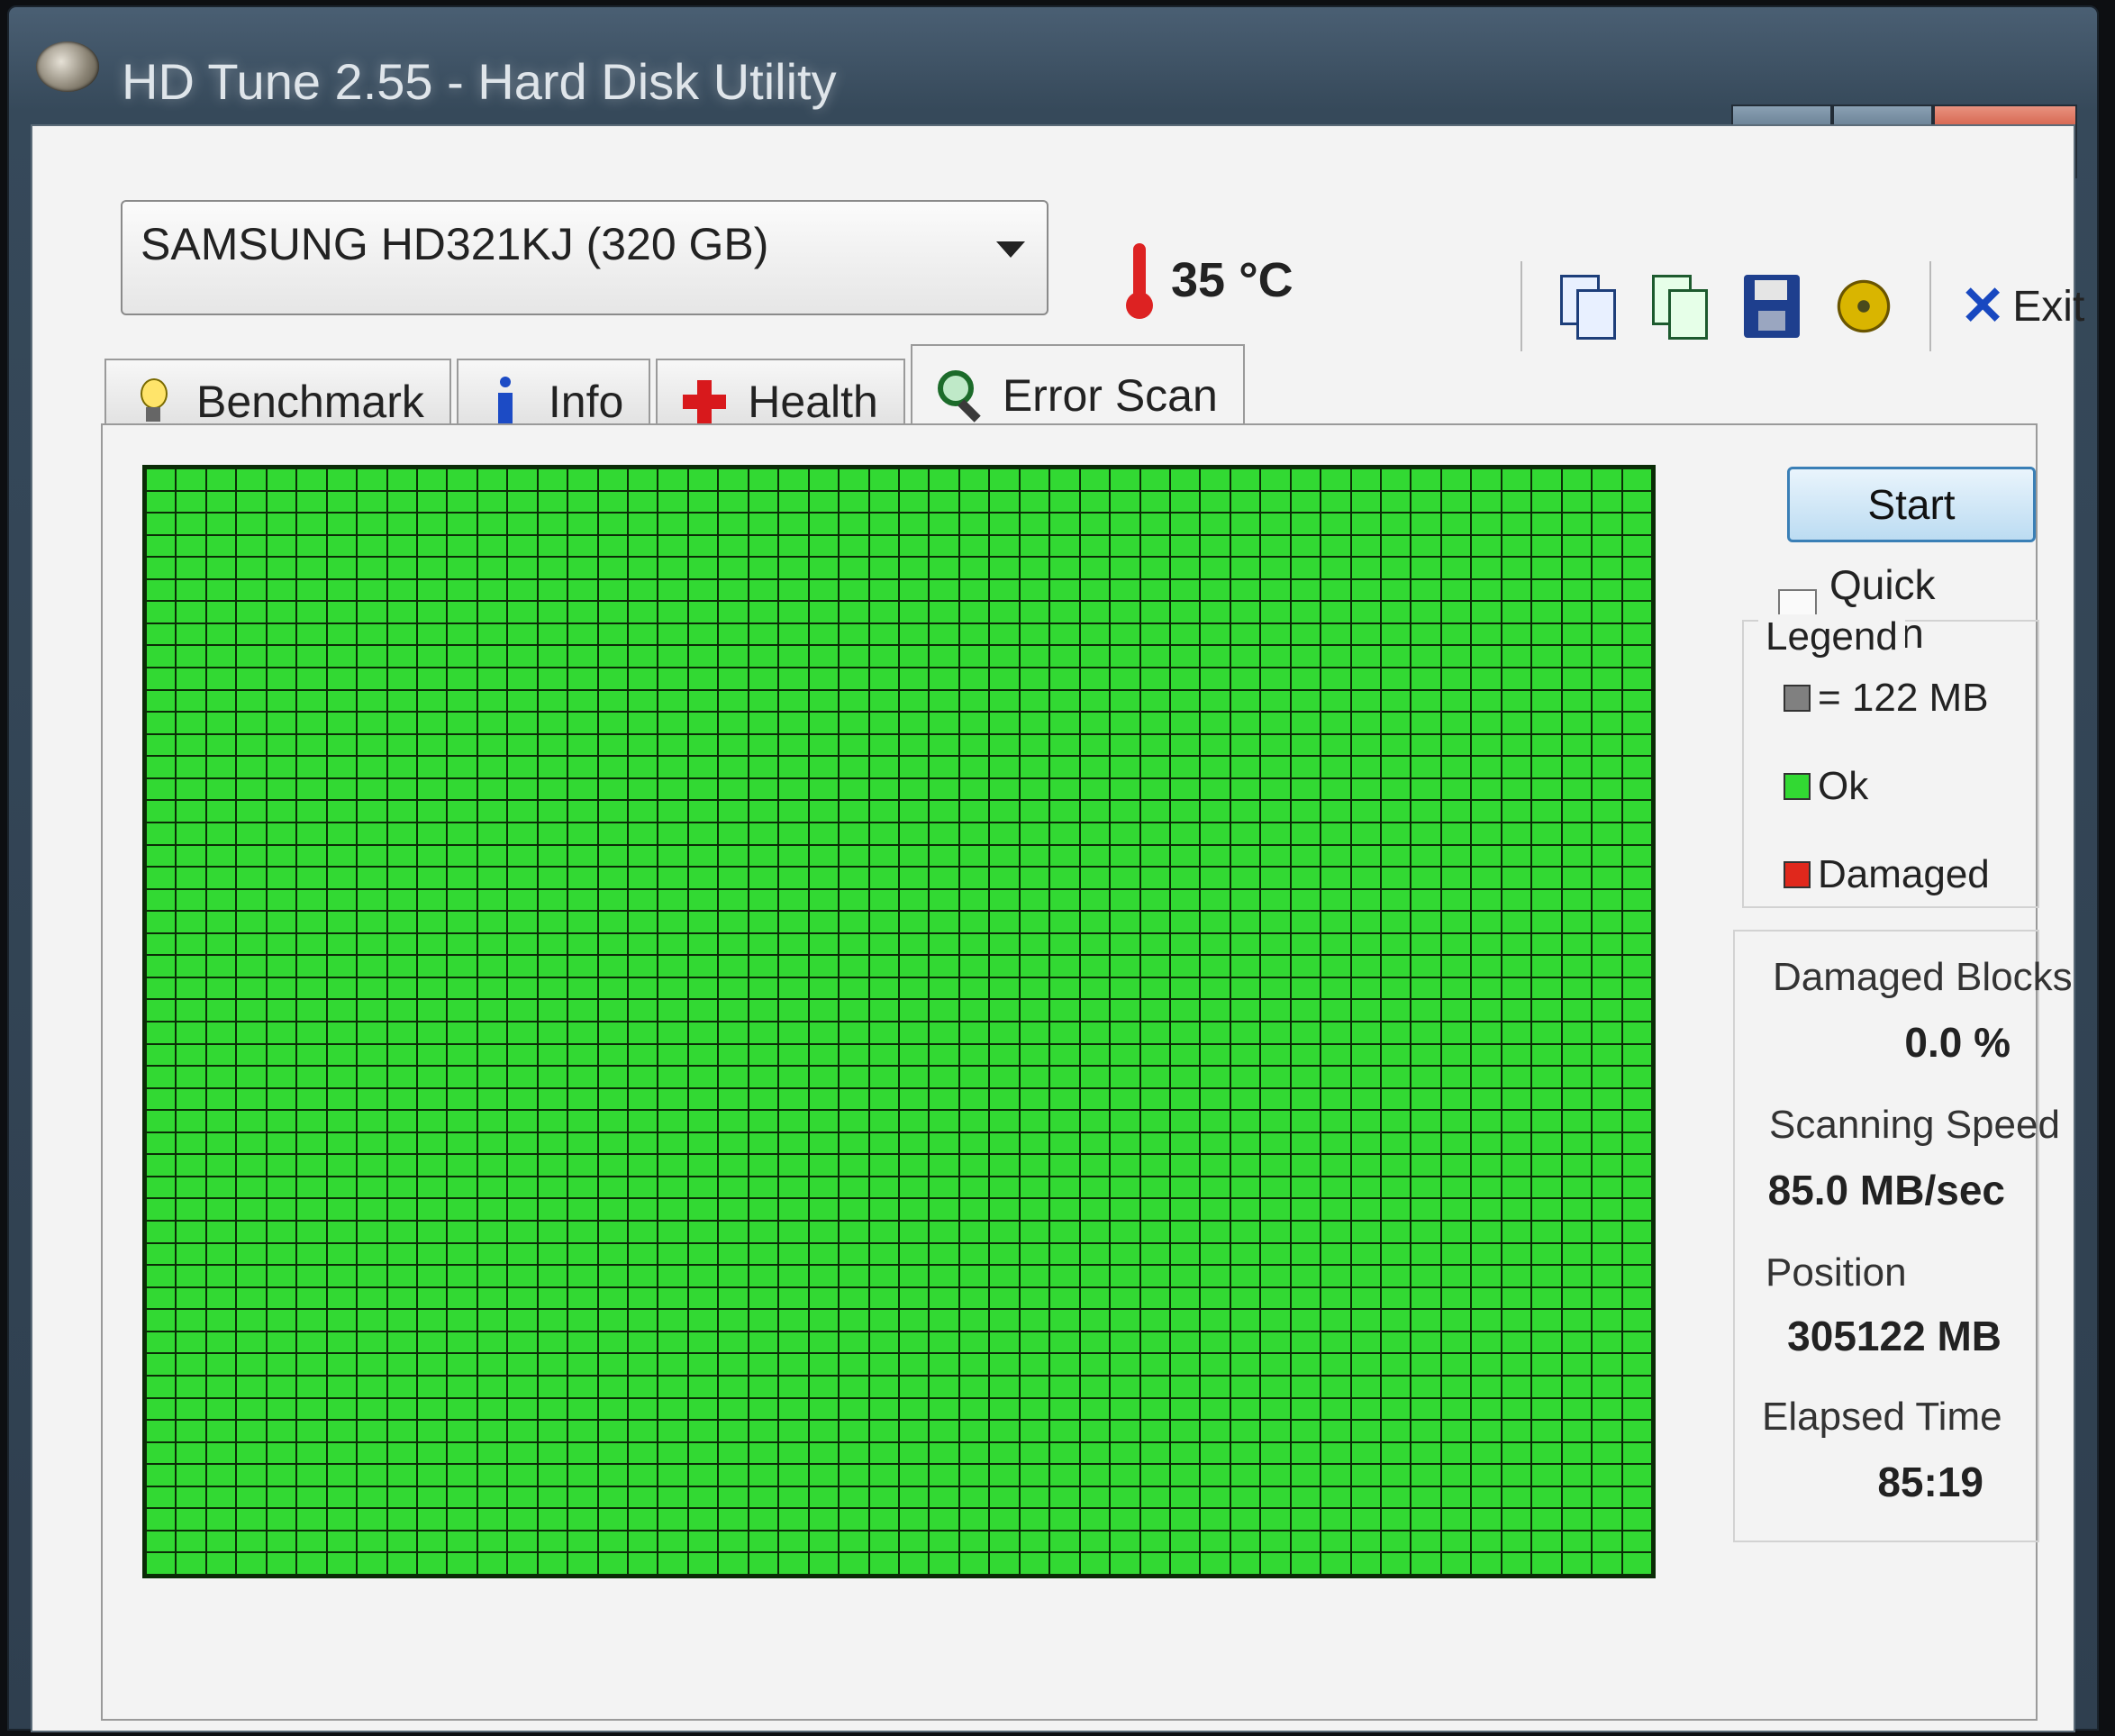 This screenshot has width=2115, height=1736. I want to click on exit-button: ✕ Exit, so click(2022, 306).